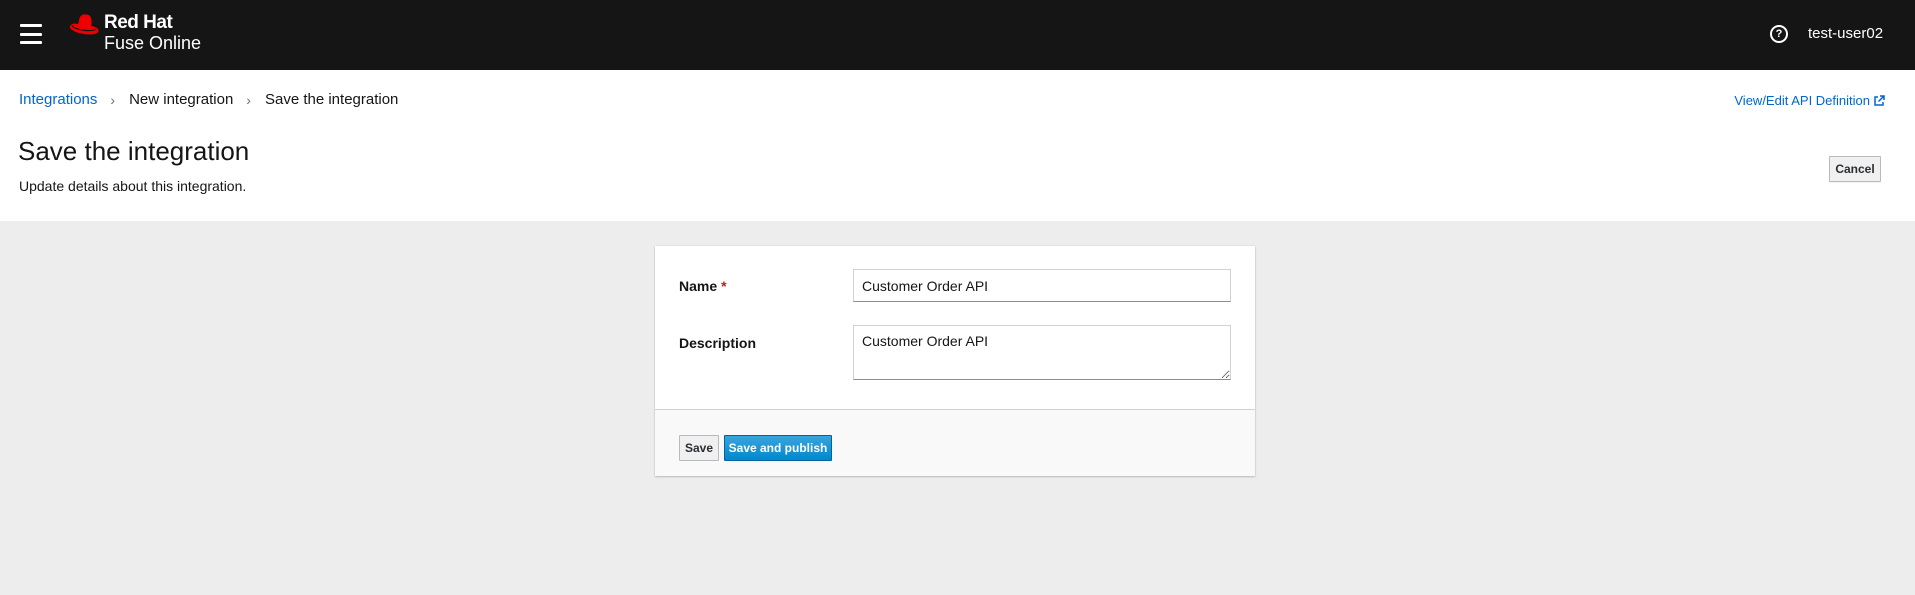 The image size is (1915, 595). I want to click on brand-text: Red Hat Fuse Online, so click(152, 32).